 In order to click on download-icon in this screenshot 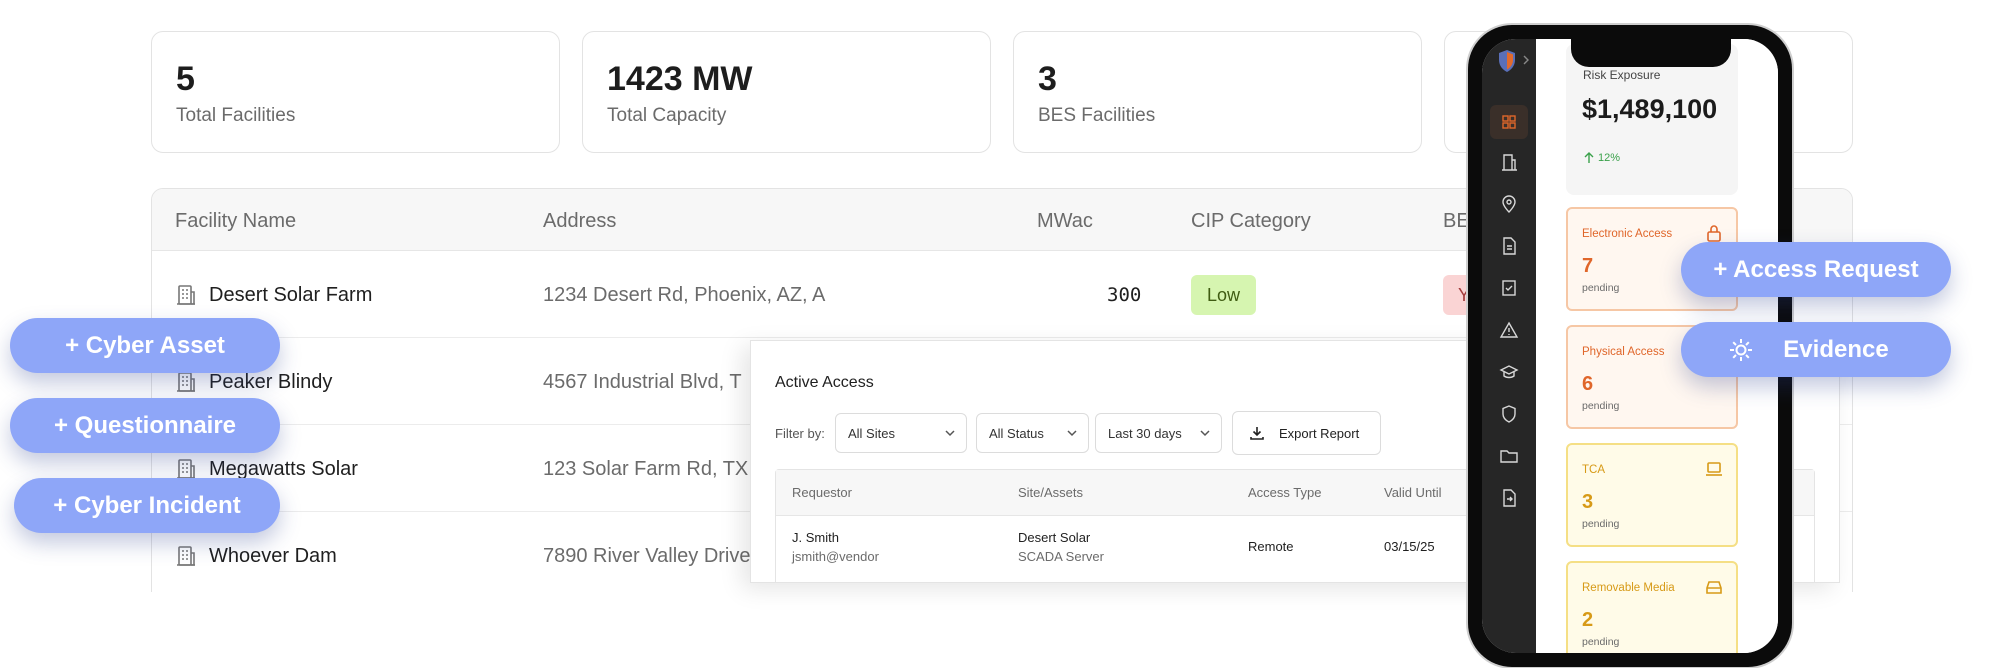, I will do `click(1257, 433)`.